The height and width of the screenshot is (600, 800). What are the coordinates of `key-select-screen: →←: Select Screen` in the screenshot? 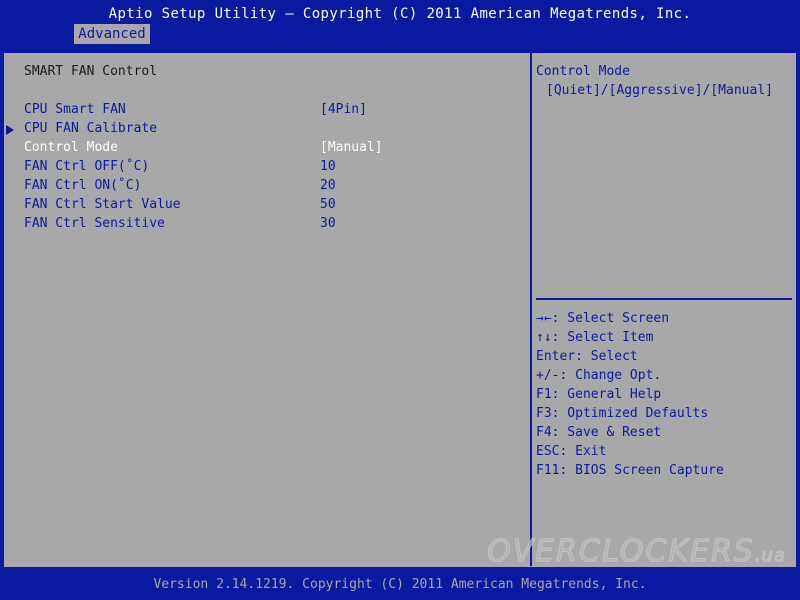 It's located at (603, 318).